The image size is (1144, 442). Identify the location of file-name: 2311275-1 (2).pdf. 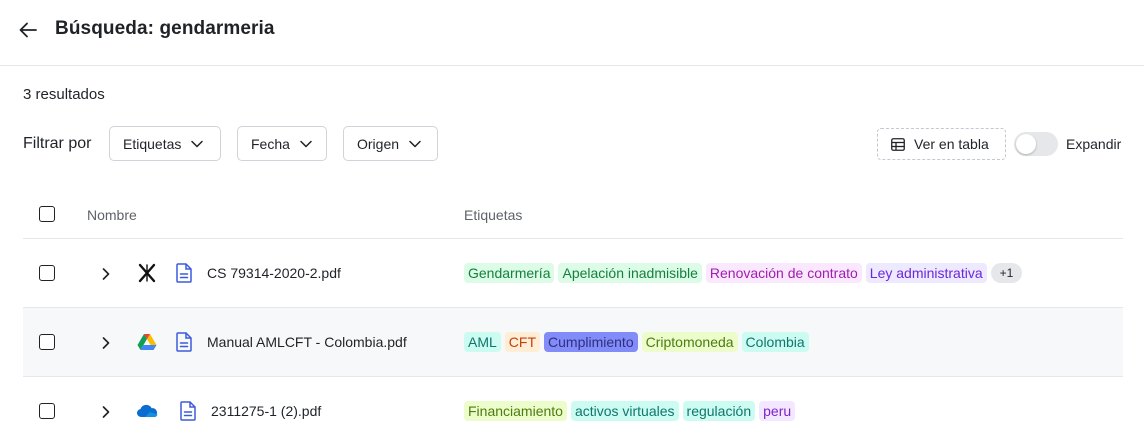
(266, 411).